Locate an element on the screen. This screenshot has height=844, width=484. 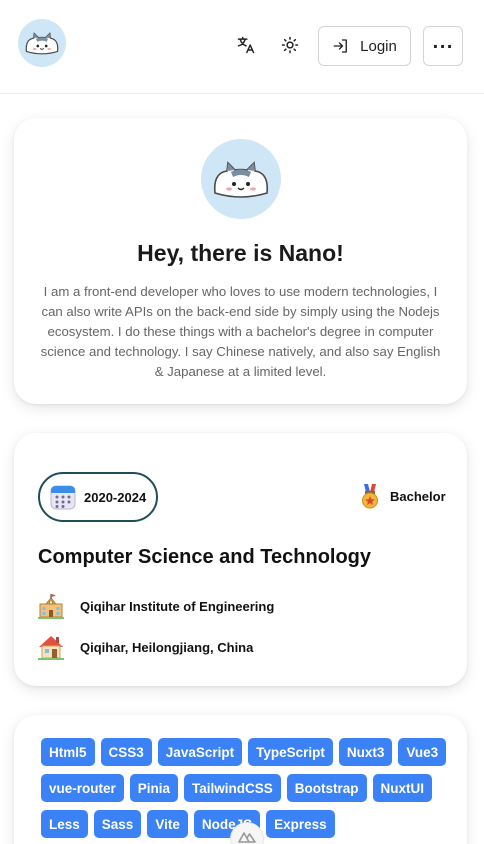
translate-icon is located at coordinates (246, 45).